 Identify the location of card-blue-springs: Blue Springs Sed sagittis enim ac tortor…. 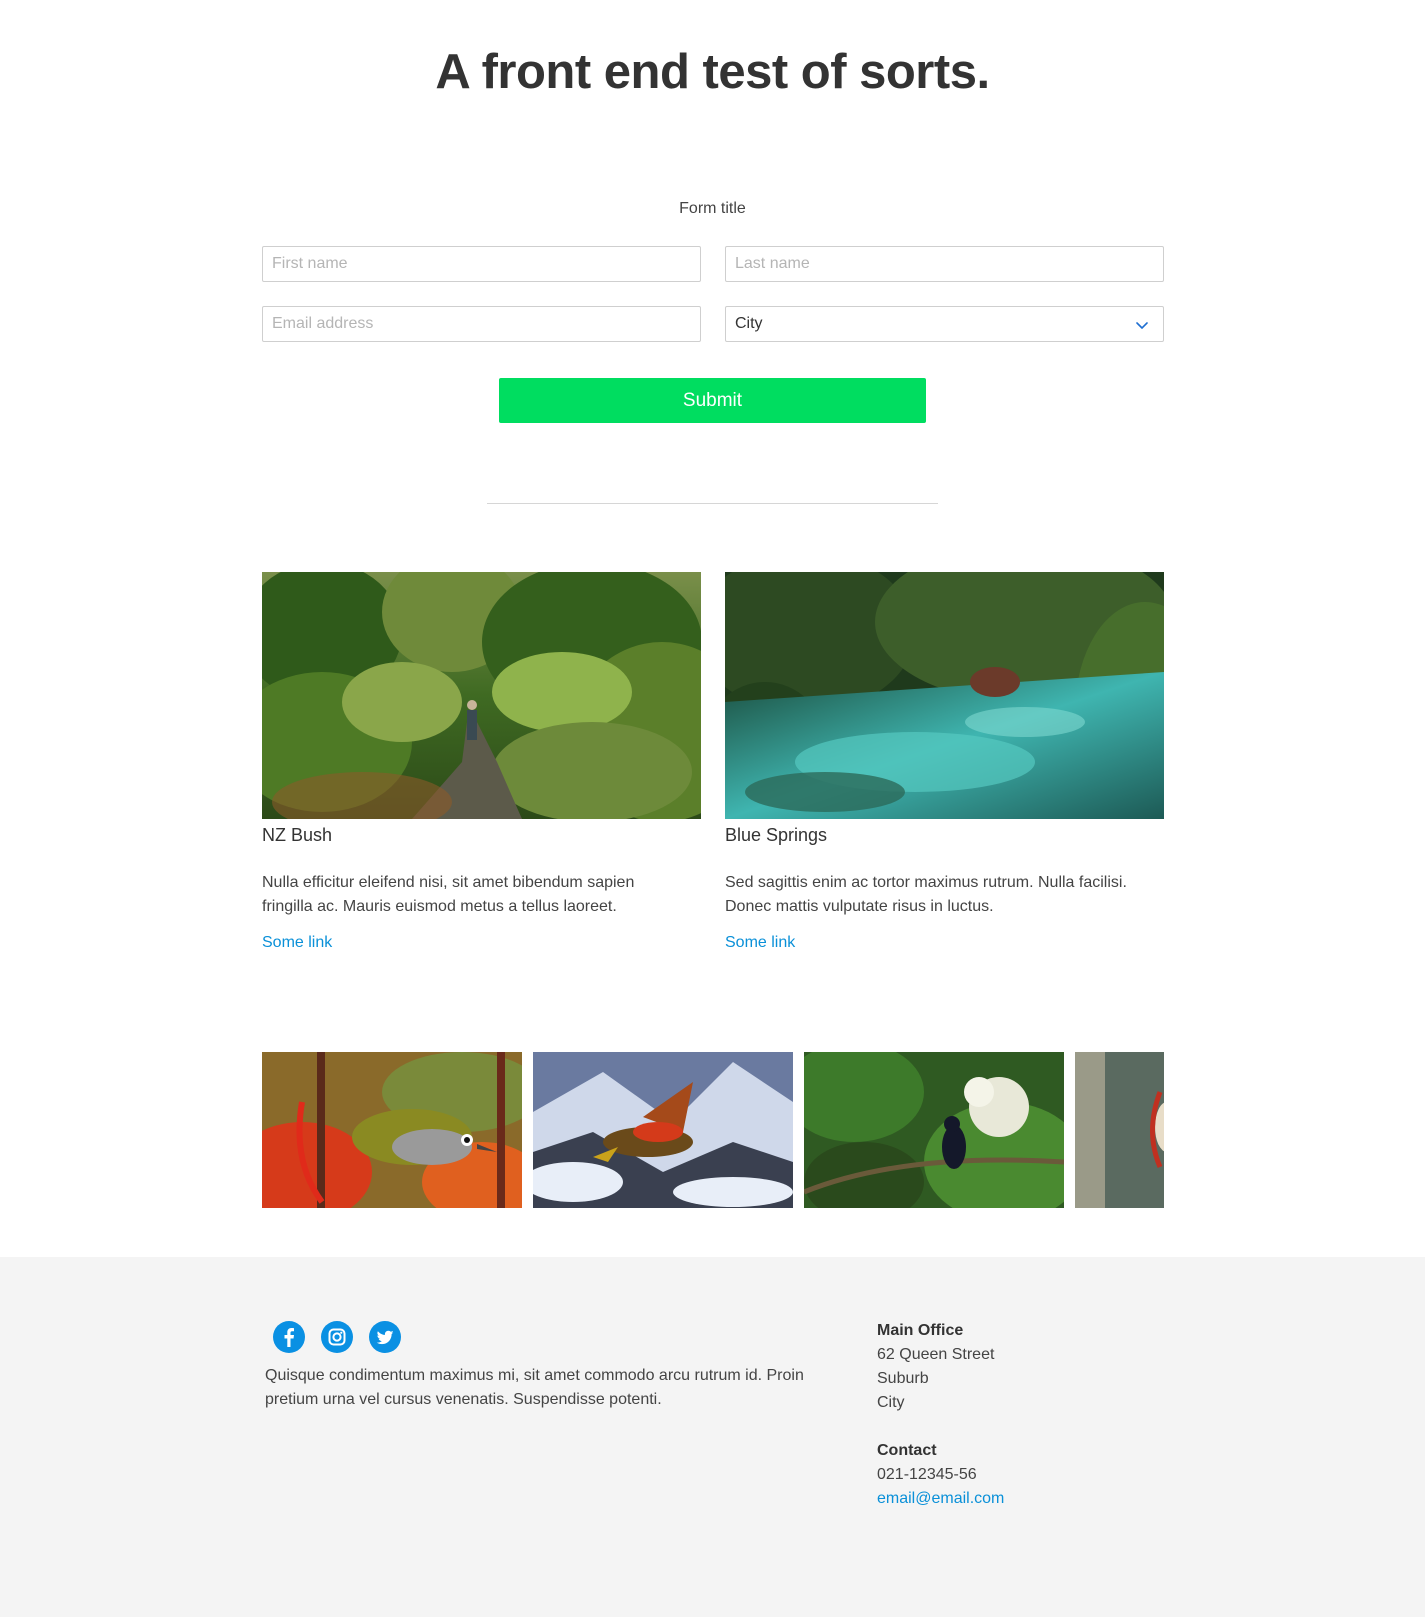
(944, 761).